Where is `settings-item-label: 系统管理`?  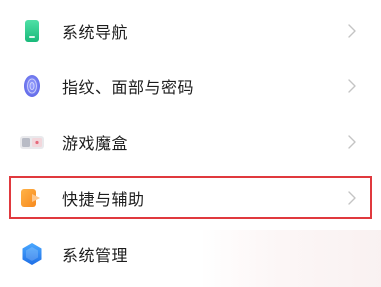
settings-item-label: 系统管理 is located at coordinates (95, 255).